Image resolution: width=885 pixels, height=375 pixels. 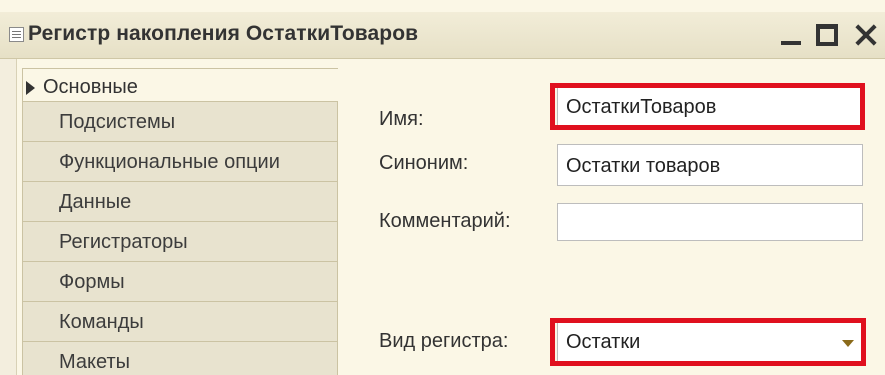 What do you see at coordinates (123, 242) in the screenshot?
I see `sidebar-item-label: Регистраторы` at bounding box center [123, 242].